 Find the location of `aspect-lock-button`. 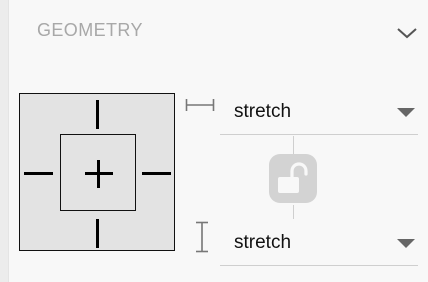

aspect-lock-button is located at coordinates (293, 178).